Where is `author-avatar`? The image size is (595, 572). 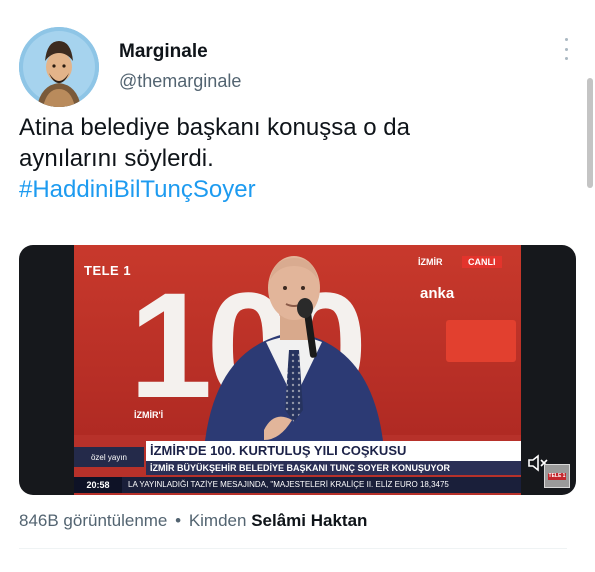 author-avatar is located at coordinates (59, 67).